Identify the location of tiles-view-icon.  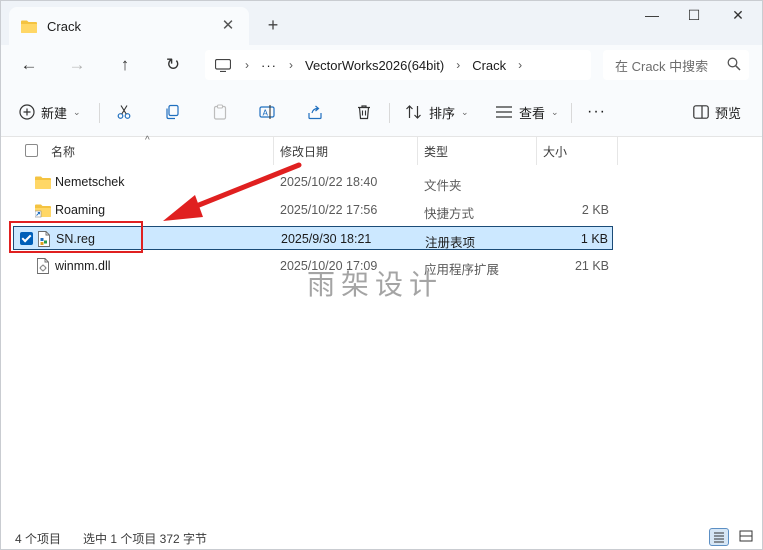
(746, 536).